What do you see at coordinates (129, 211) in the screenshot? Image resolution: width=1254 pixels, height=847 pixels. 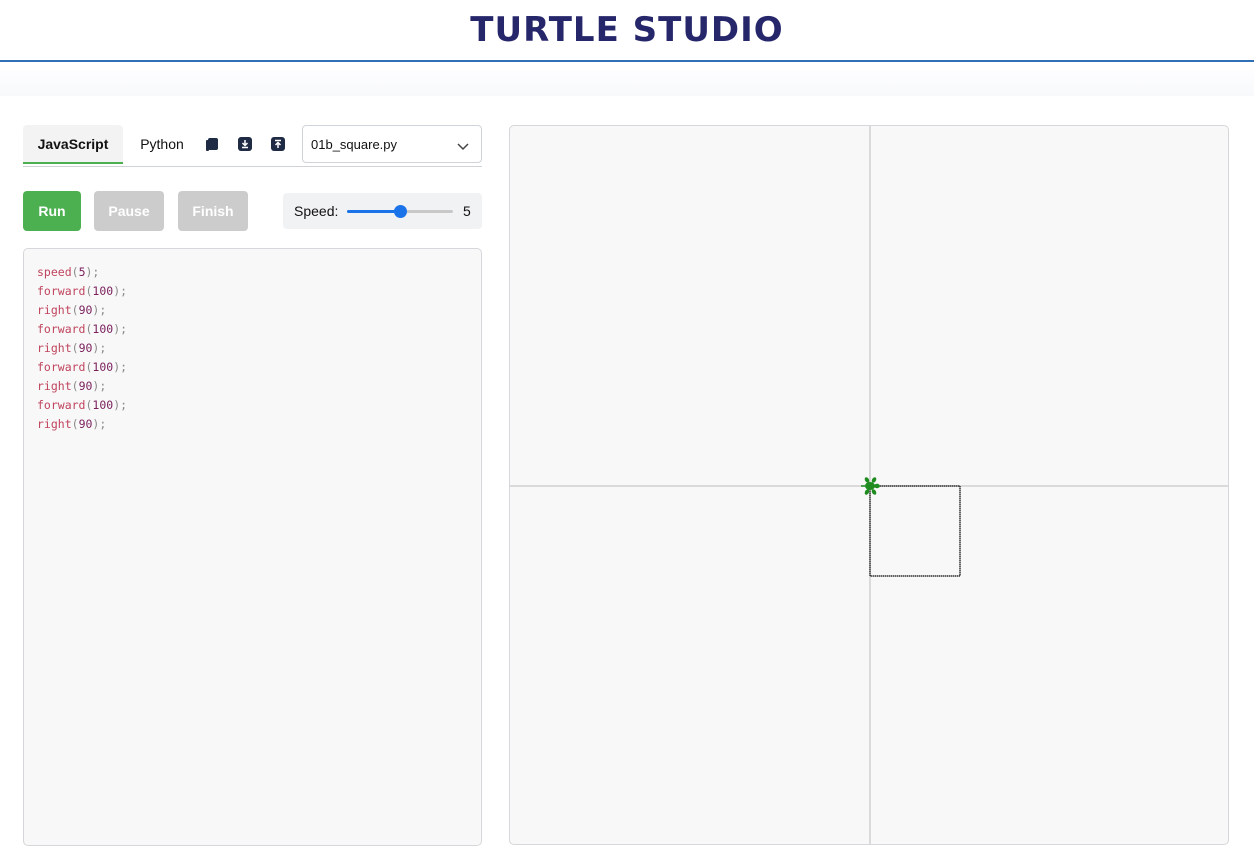 I see `pause-button: Pause` at bounding box center [129, 211].